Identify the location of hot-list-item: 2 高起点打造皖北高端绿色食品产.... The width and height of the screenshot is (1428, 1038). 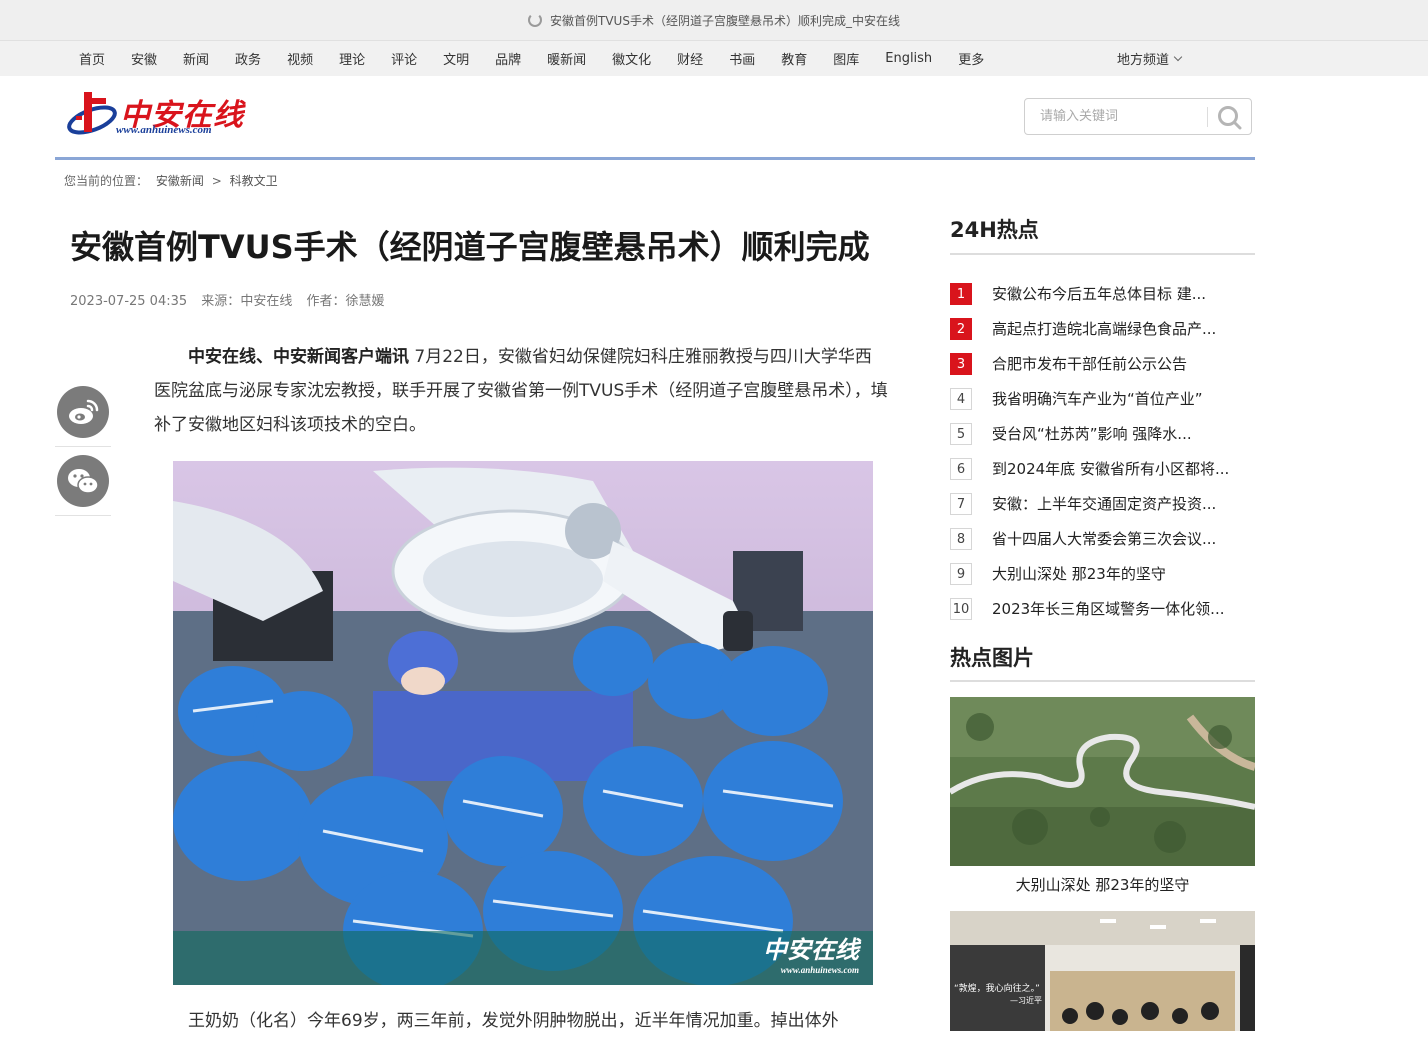
(1102, 328).